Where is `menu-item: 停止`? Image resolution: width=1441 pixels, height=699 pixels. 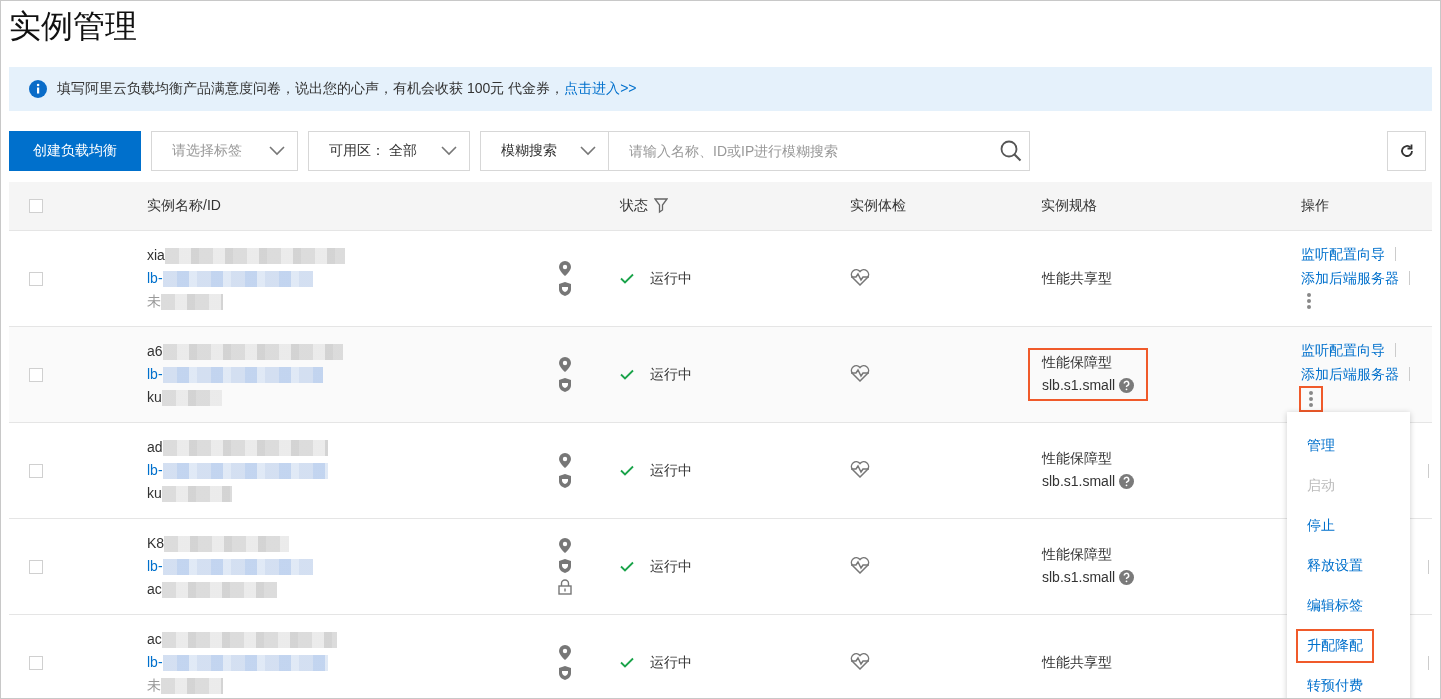 menu-item: 停止 is located at coordinates (1321, 526).